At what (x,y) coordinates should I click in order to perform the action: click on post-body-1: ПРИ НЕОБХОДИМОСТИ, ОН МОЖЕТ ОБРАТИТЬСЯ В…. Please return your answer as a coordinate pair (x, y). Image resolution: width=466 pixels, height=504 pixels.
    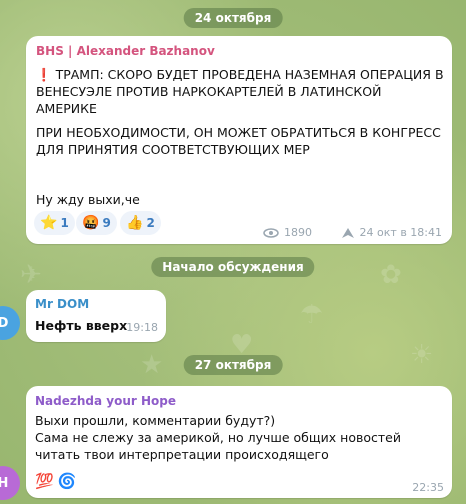
    Looking at the image, I should click on (238, 141).